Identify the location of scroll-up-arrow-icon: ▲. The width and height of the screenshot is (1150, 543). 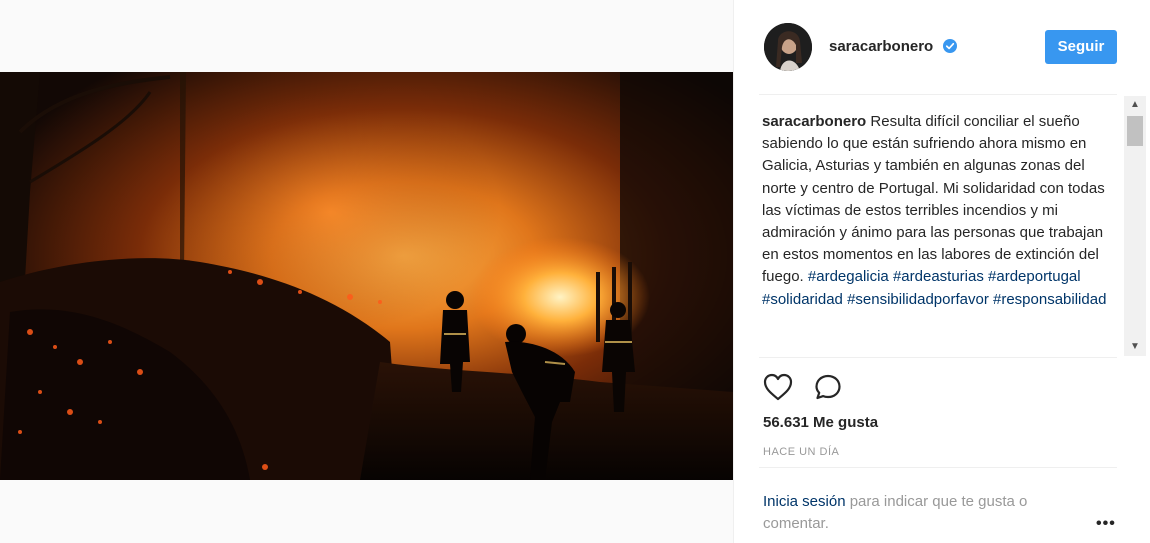
(1135, 105).